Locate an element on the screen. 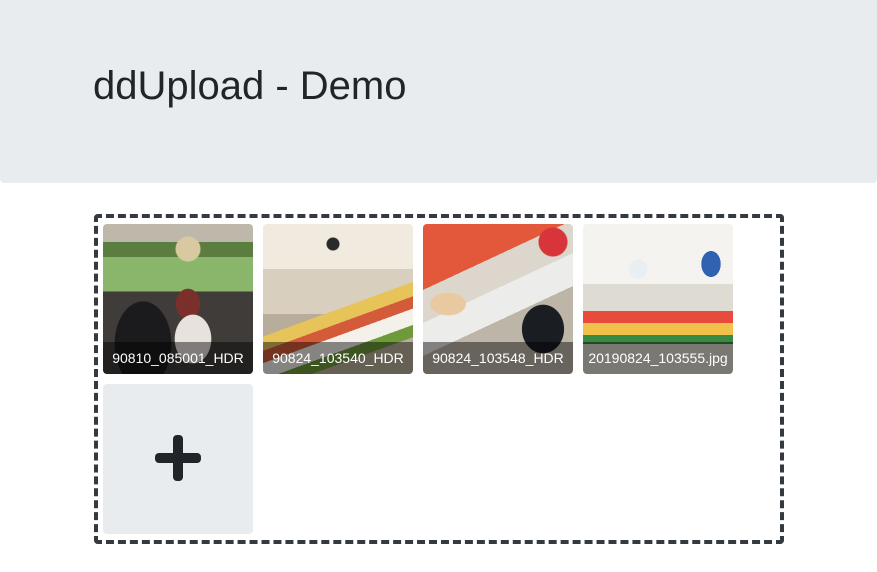  file-thumbnail: 90824_103548_HDR is located at coordinates (498, 299).